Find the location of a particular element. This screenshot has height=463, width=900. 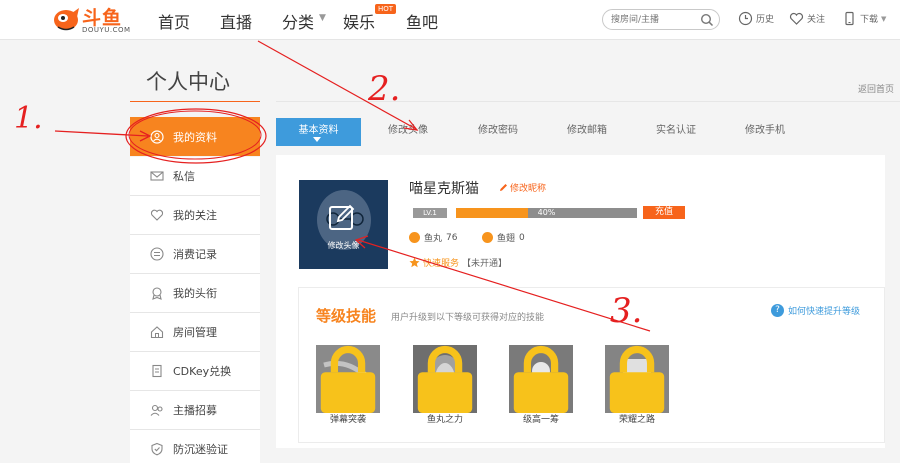

skill-danmu-raid-icon is located at coordinates (348, 379).